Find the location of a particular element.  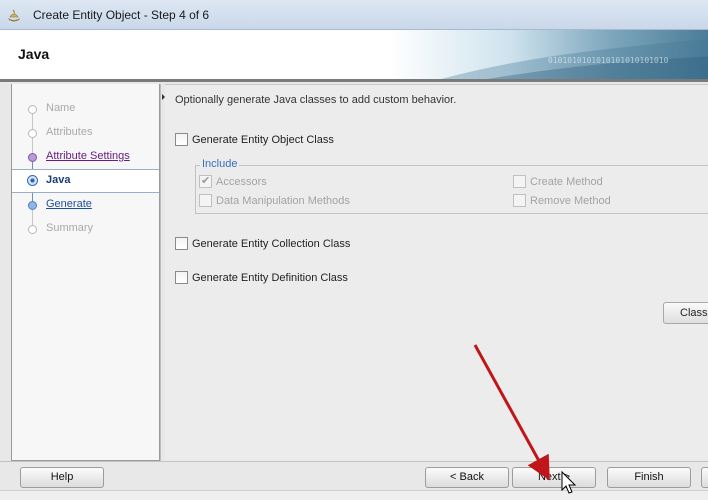

generate-entity-definition-class-option: Generate Entity Definition Class is located at coordinates (261, 278).